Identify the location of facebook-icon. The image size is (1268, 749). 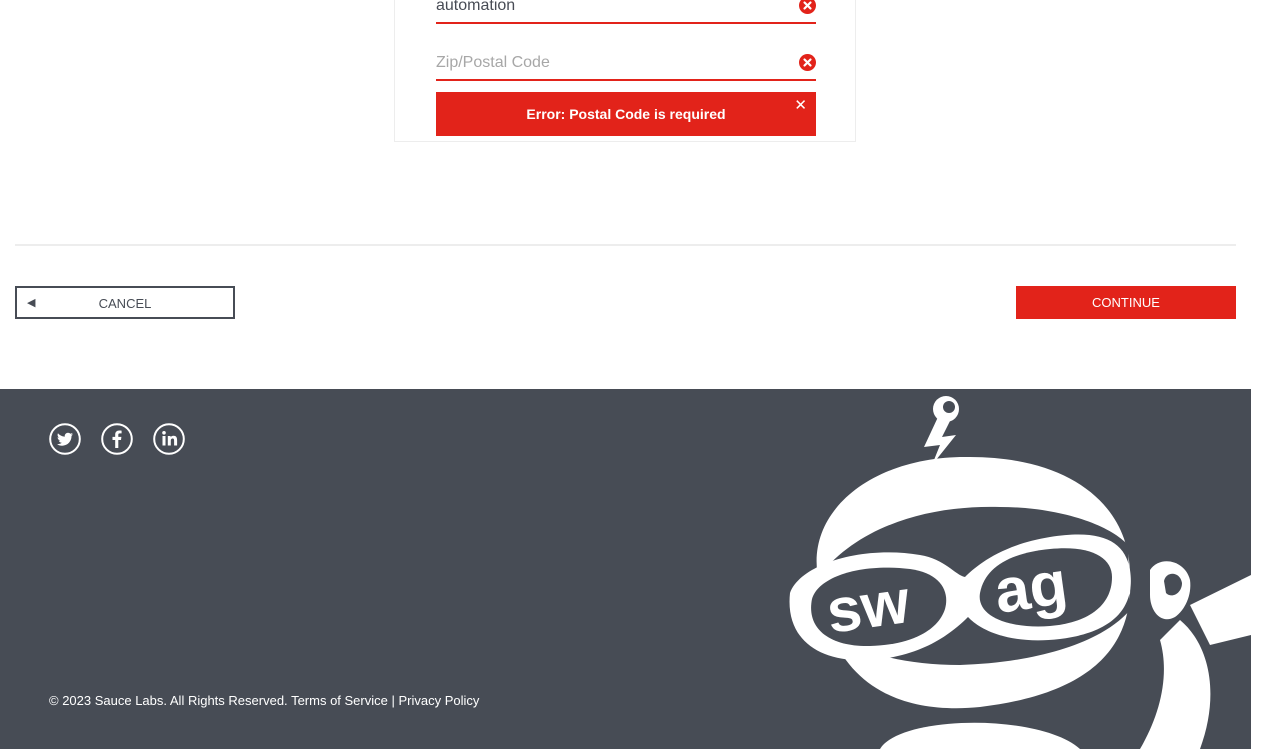
(117, 439).